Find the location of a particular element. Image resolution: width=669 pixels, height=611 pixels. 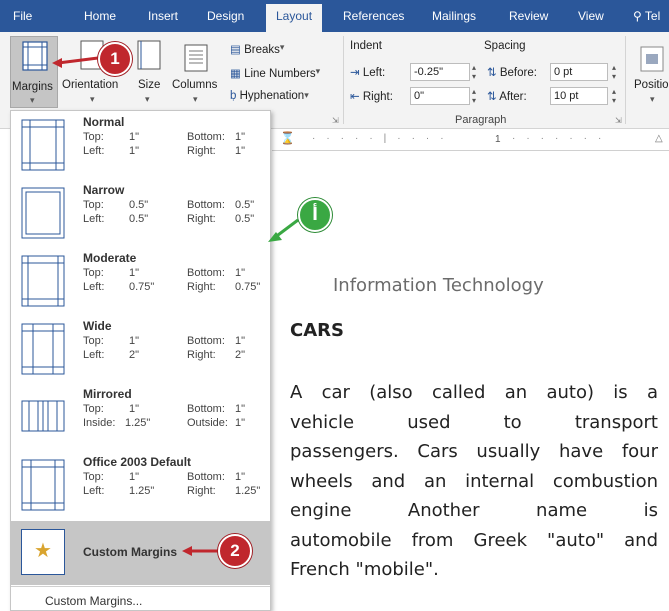

group-divider is located at coordinates (343, 80).